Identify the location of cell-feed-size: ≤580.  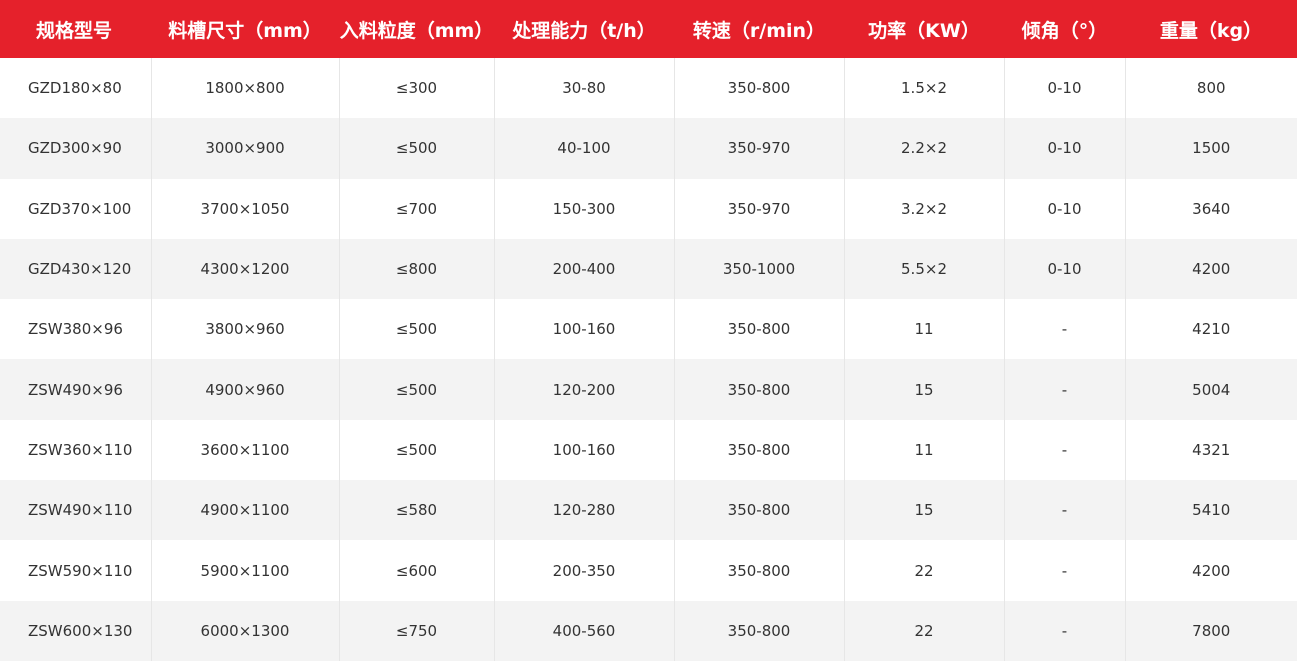
(416, 510).